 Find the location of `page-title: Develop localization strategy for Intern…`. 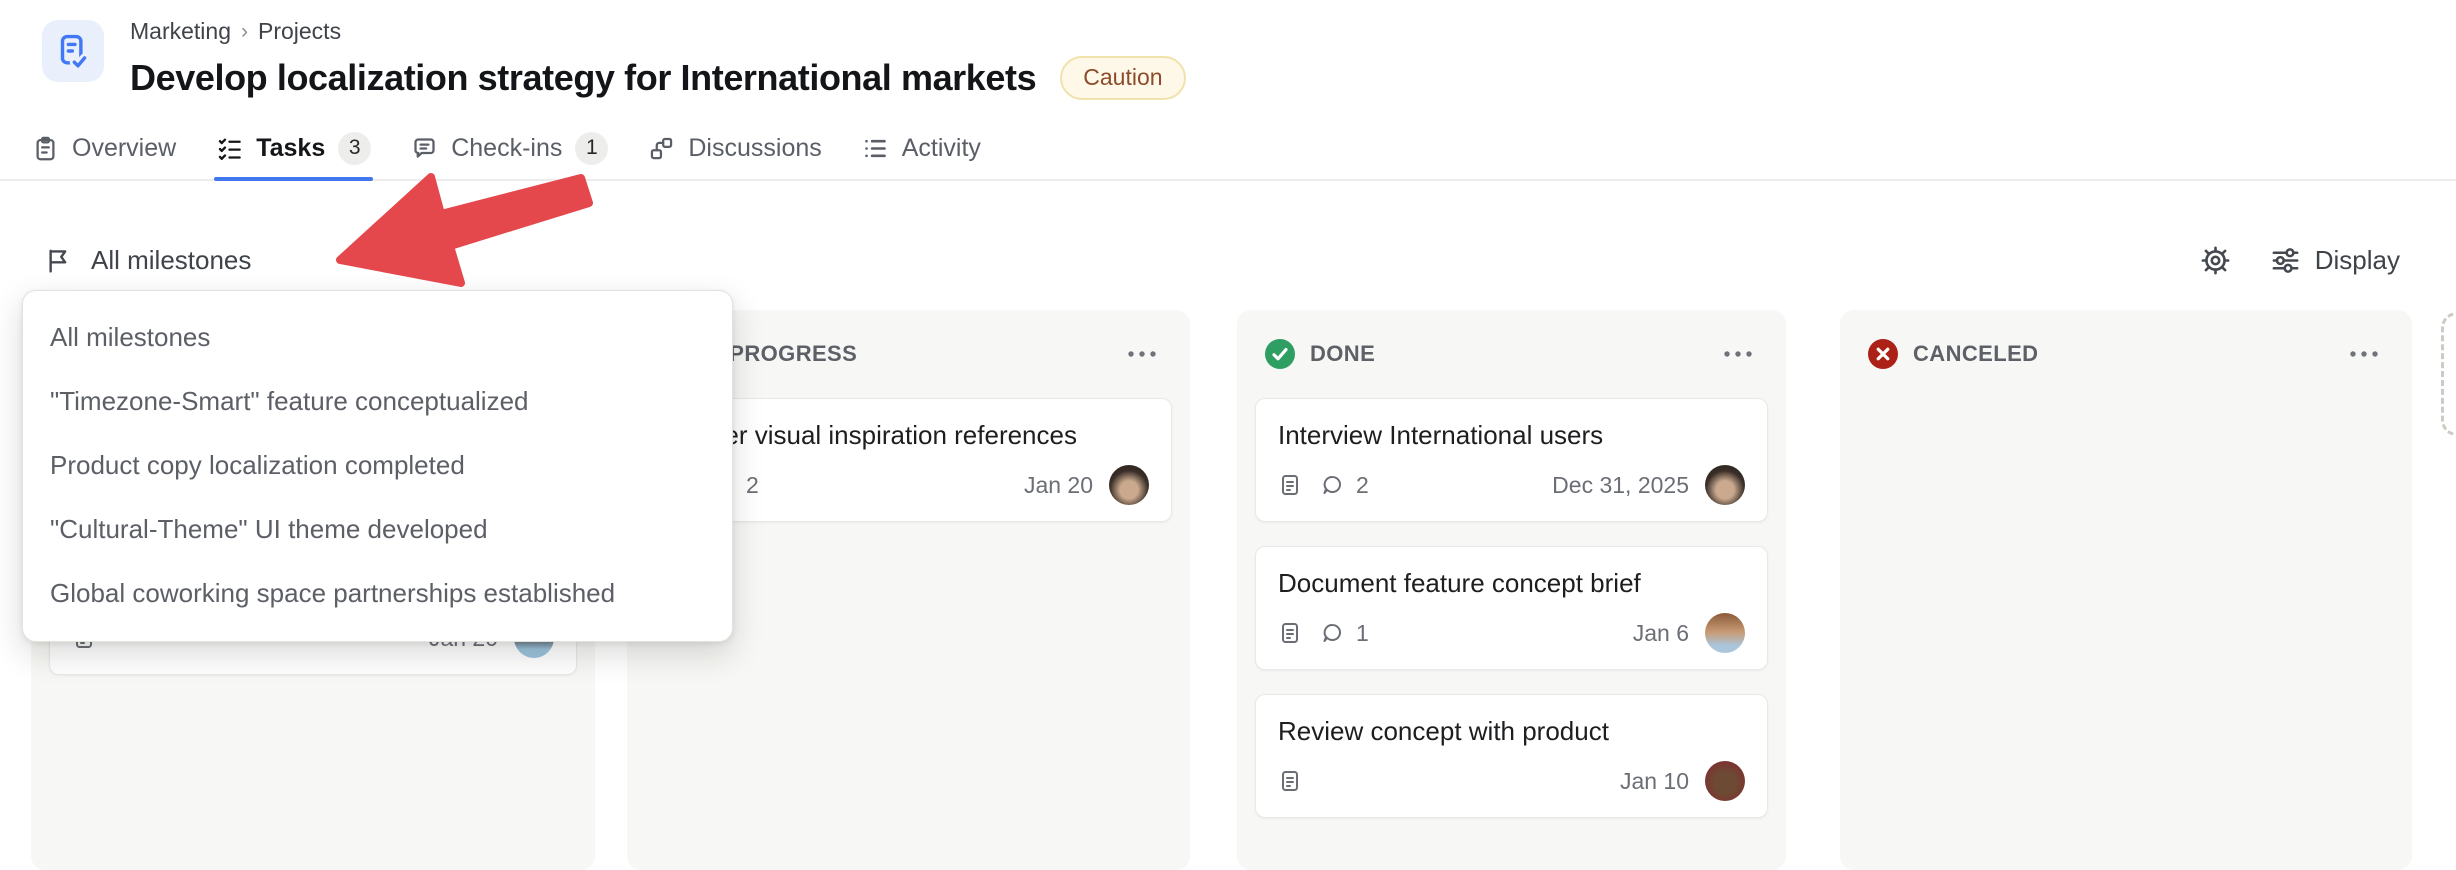

page-title: Develop localization strategy for Intern… is located at coordinates (583, 77).